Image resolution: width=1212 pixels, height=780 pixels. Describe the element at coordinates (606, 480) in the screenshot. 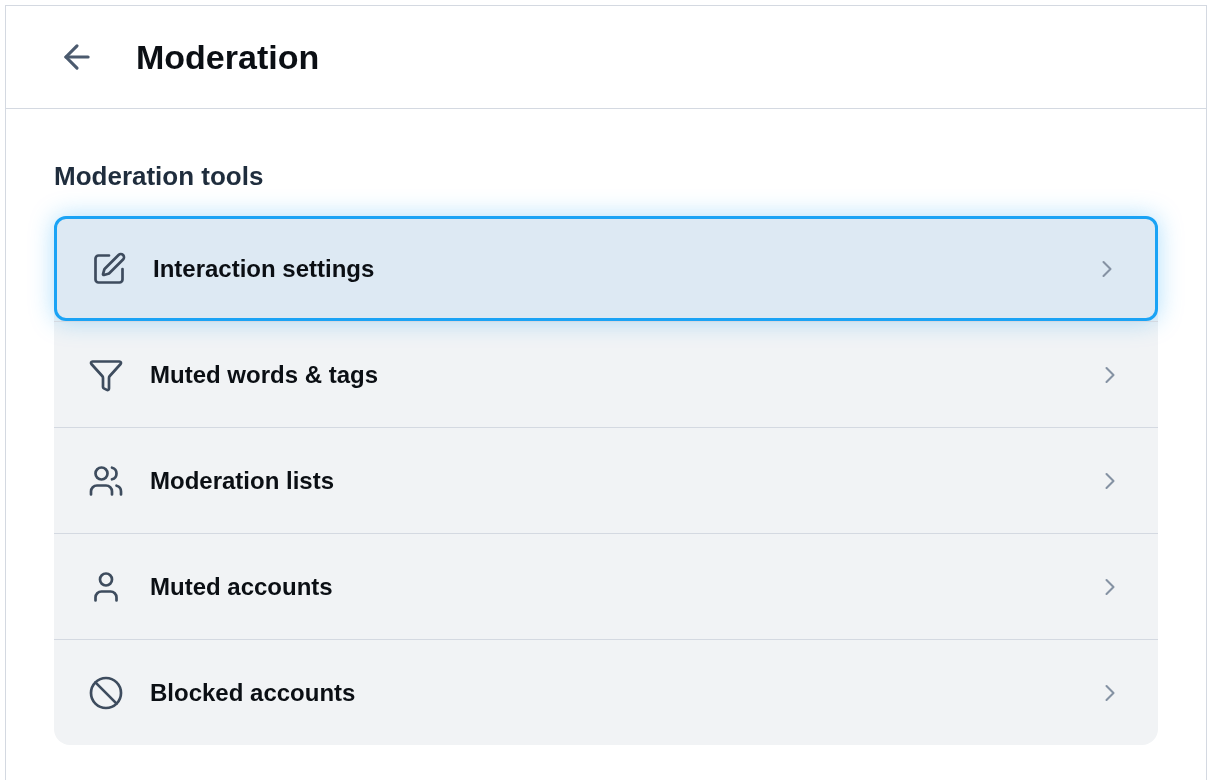

I see `settings-row: Moderation lists` at that location.